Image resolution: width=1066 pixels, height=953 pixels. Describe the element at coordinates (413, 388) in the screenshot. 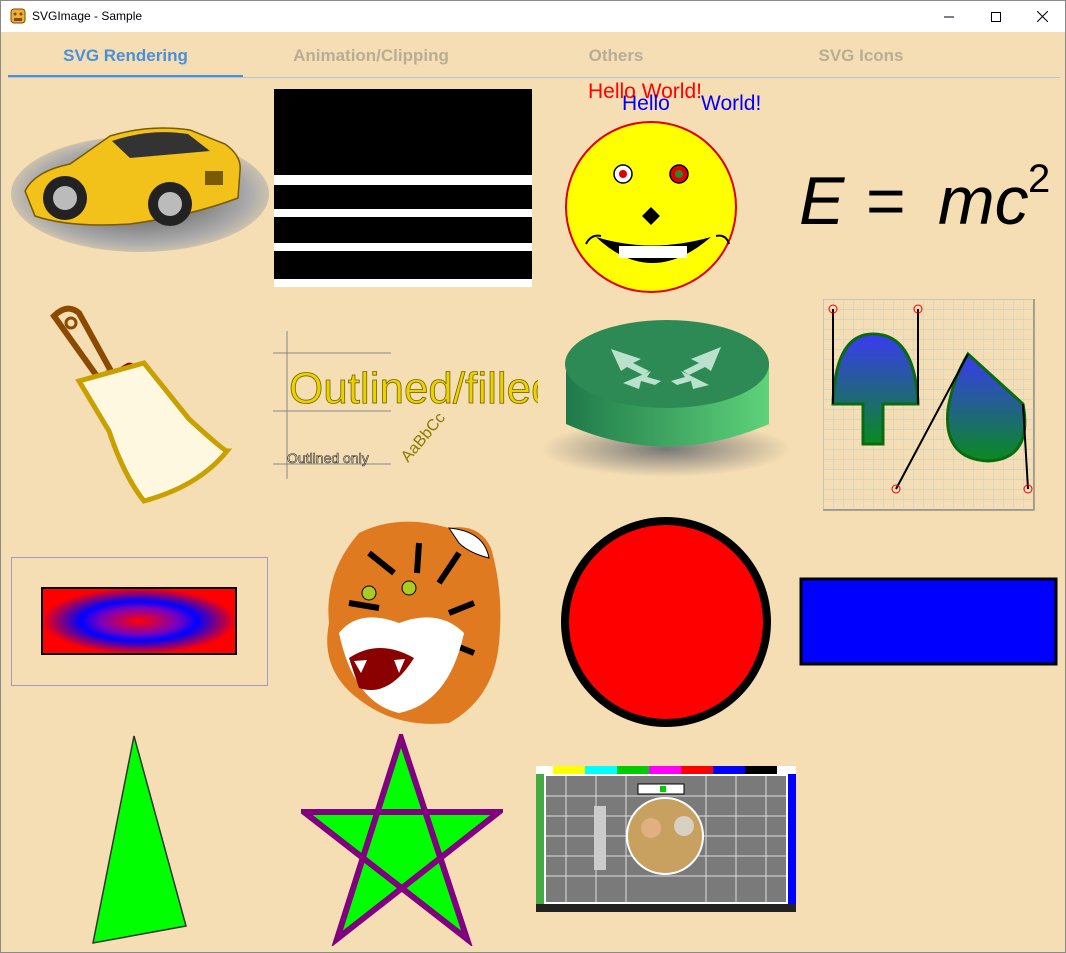

I see `outlined-filled-text: Outlined/filled` at that location.